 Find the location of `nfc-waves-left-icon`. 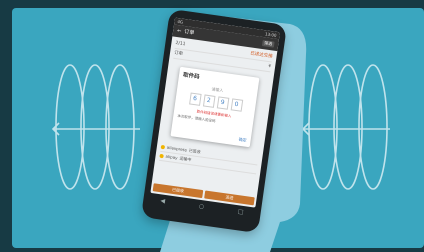

nfc-waves-left-icon is located at coordinates (95, 127).